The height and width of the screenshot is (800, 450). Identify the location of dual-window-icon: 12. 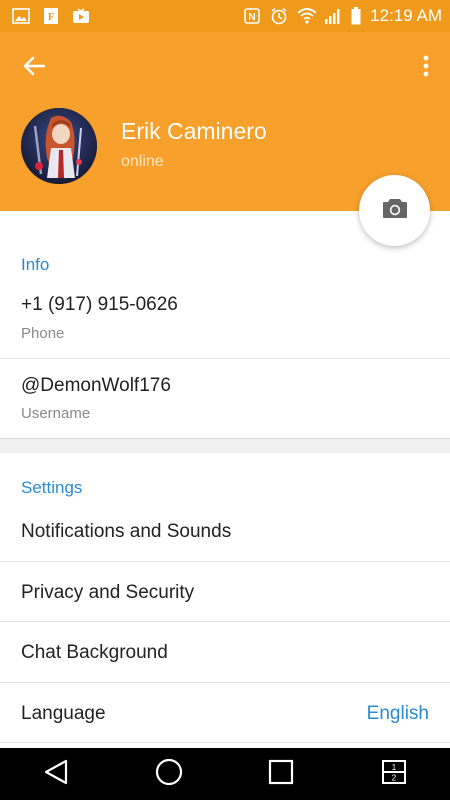
(394, 774).